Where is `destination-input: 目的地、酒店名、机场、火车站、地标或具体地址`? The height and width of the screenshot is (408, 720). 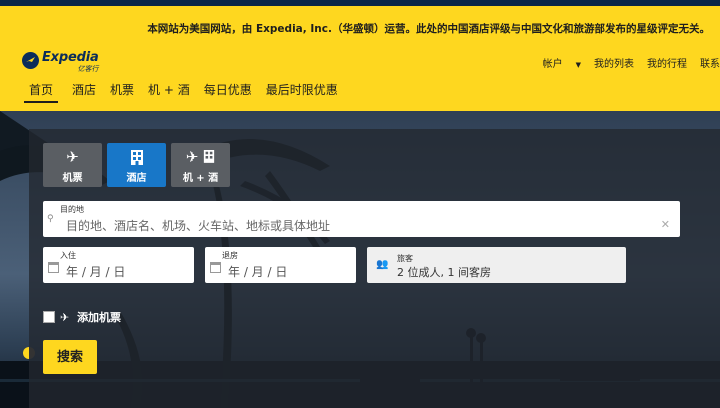 destination-input: 目的地、酒店名、机场、火车站、地标或具体地址 is located at coordinates (198, 225).